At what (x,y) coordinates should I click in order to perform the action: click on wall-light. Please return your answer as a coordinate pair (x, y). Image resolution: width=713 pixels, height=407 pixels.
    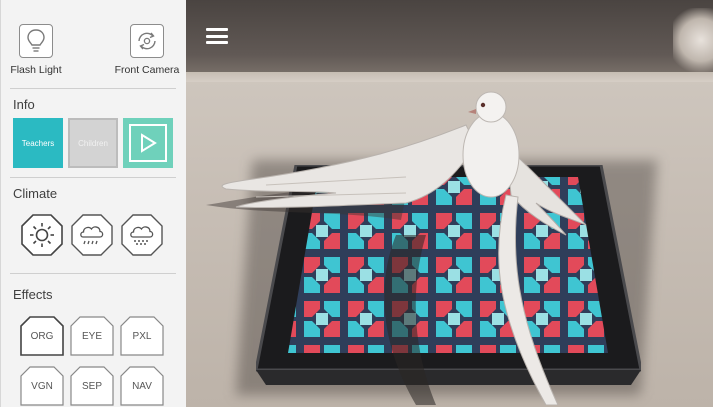
    Looking at the image, I should click on (693, 40).